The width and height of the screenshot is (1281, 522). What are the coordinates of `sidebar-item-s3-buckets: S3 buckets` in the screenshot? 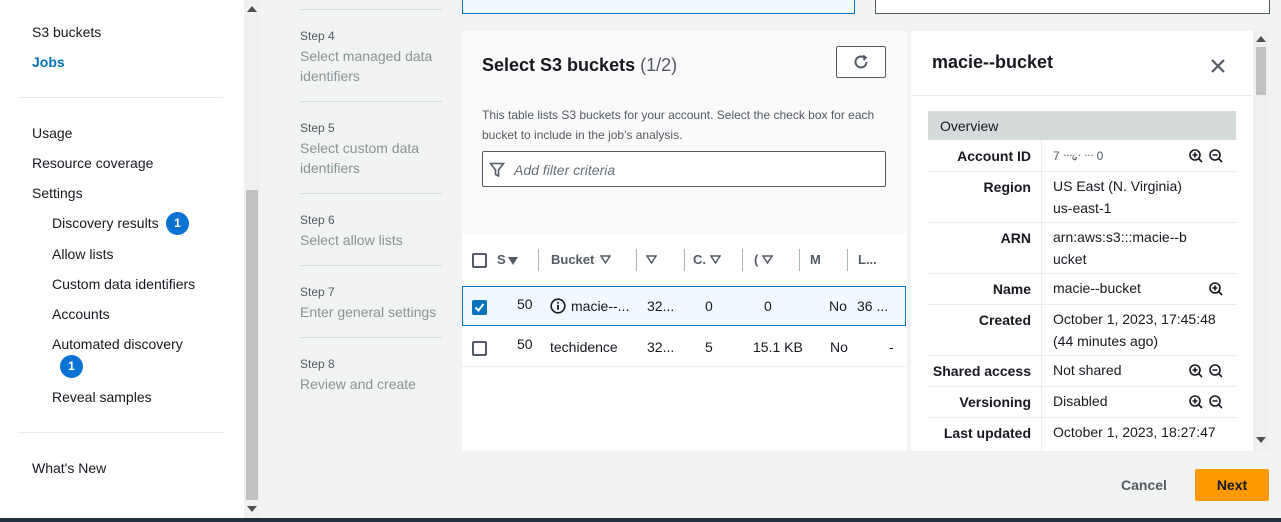 It's located at (66, 32).